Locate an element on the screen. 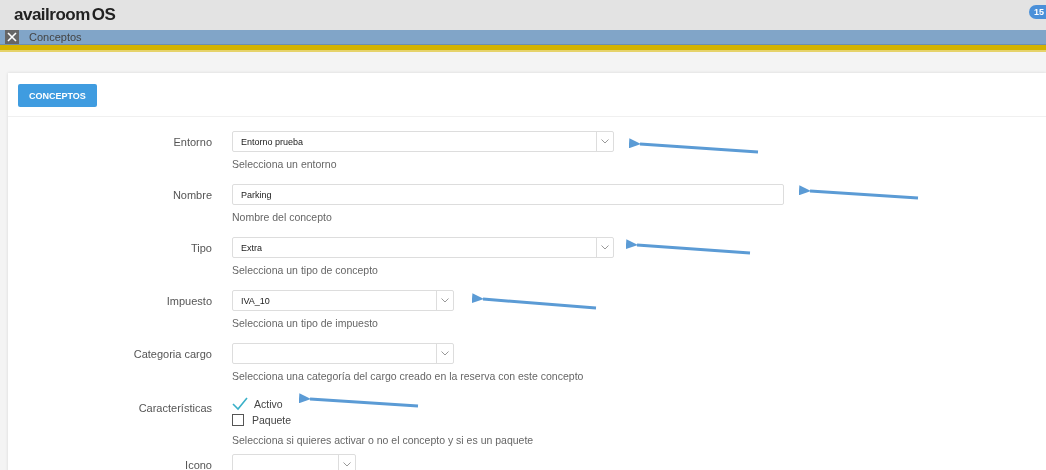 This screenshot has height=470, width=1046. field-label: Características is located at coordinates (174, 407).